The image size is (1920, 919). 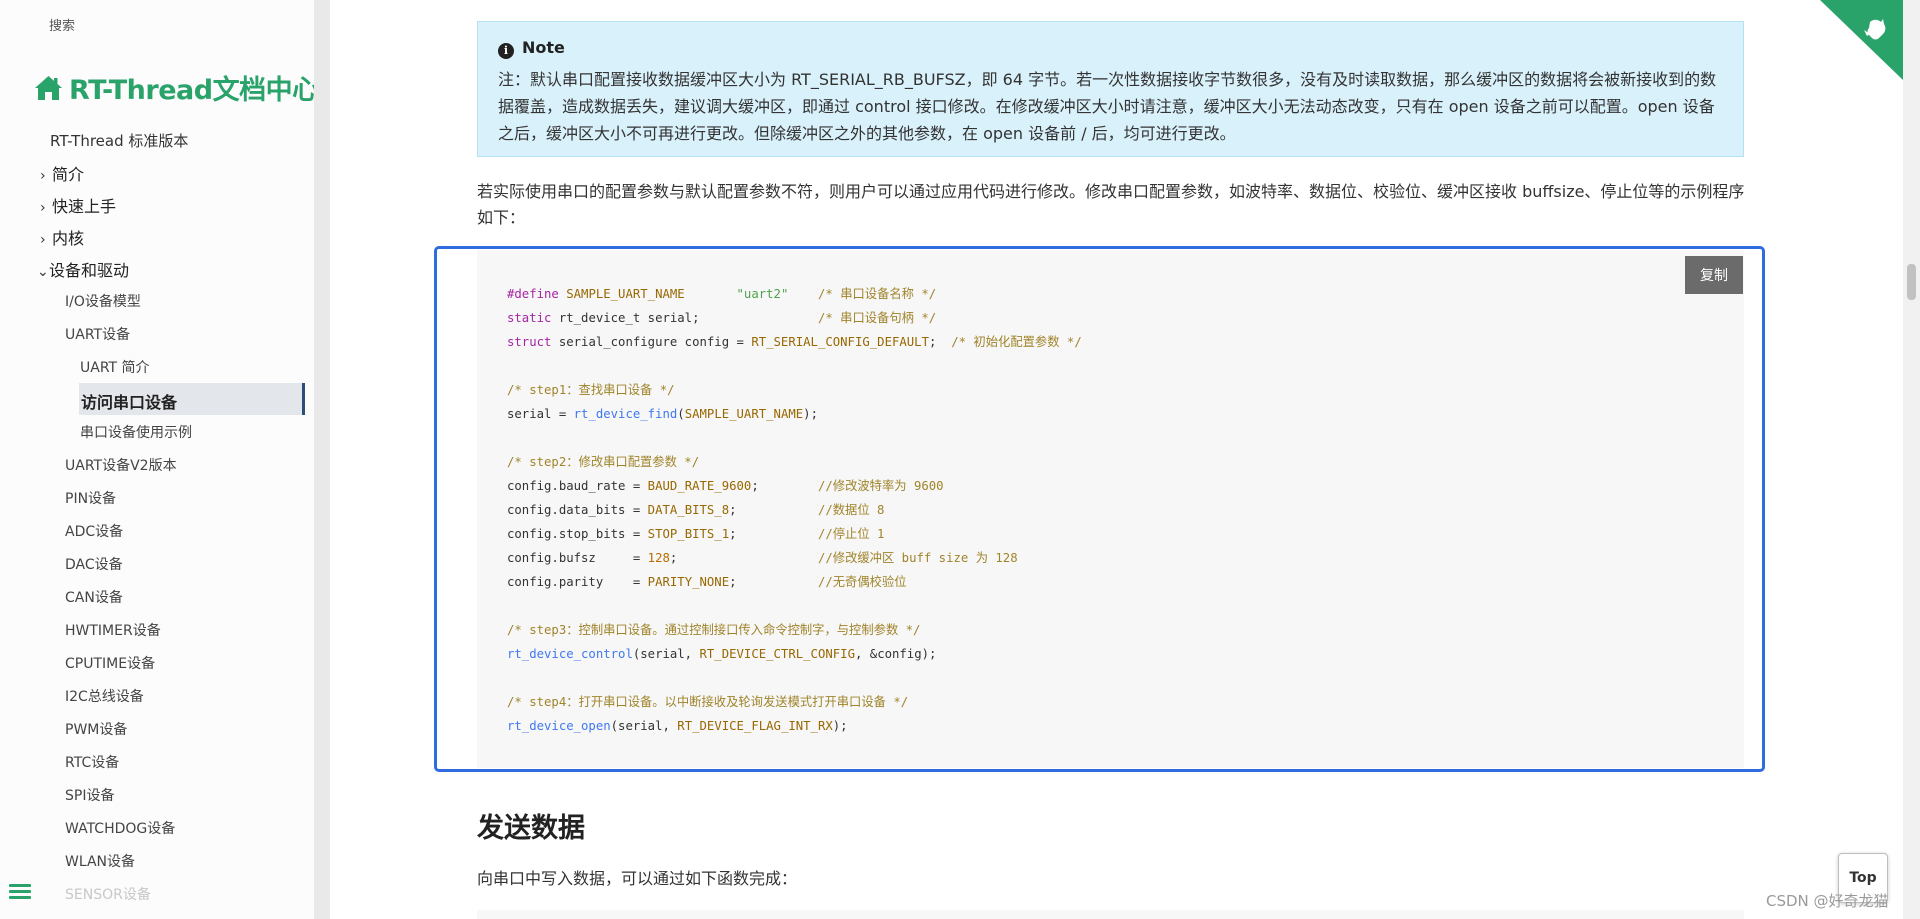 I want to click on code-line: /* step1：查找串口设备 */, so click(x=591, y=390).